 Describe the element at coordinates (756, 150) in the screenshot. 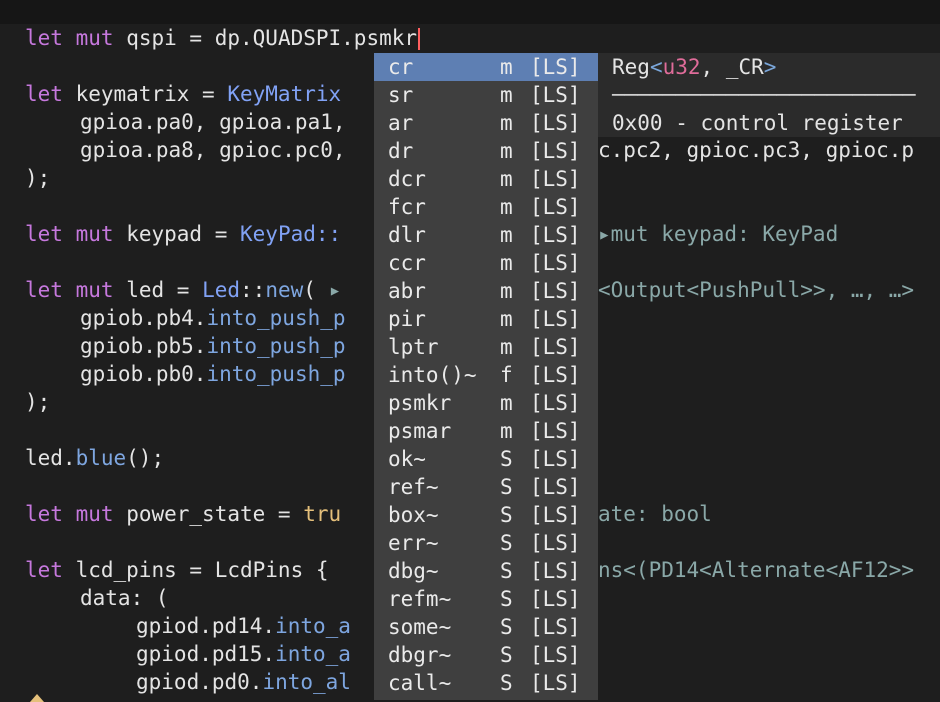

I see `code-line-tail: c.pc2, gpioc.pc3, gpioc.p` at that location.